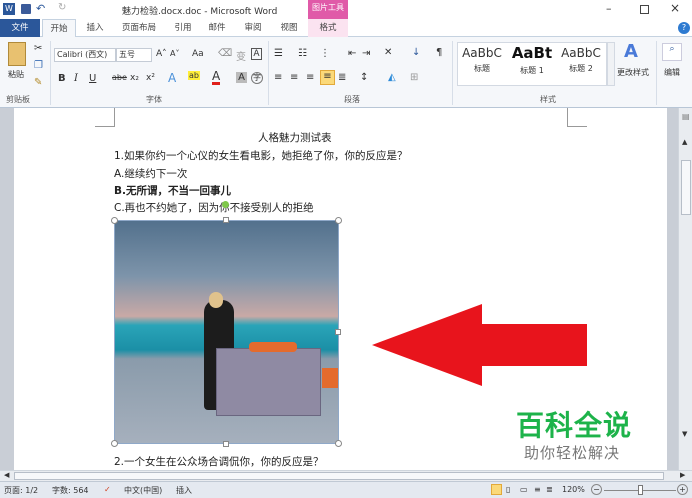  I want to click on paste-button: 粘贴, so click(16, 74).